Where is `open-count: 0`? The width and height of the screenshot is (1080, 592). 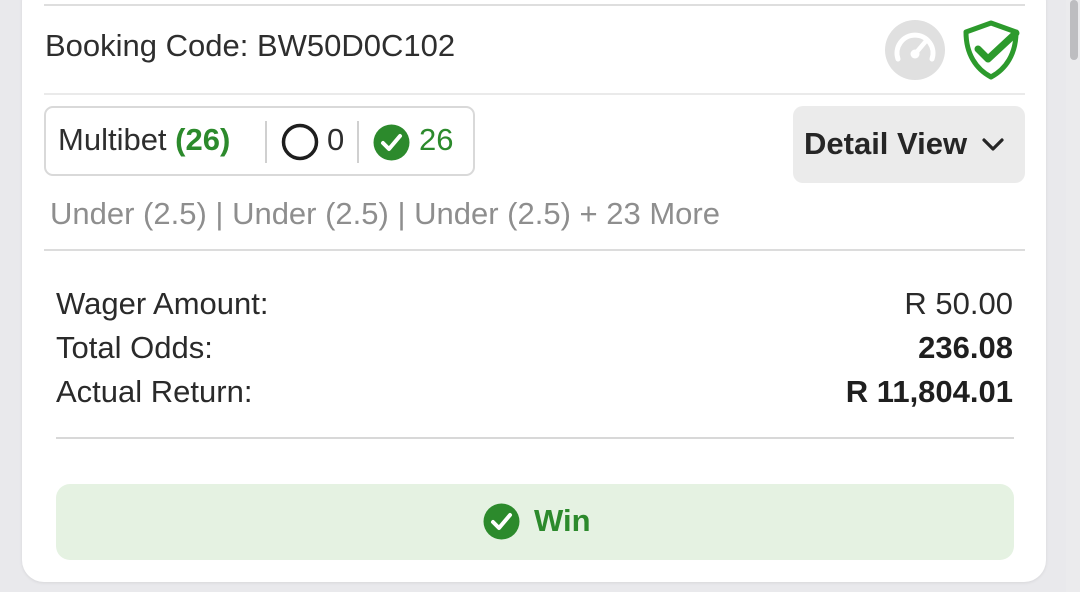 open-count: 0 is located at coordinates (336, 139).